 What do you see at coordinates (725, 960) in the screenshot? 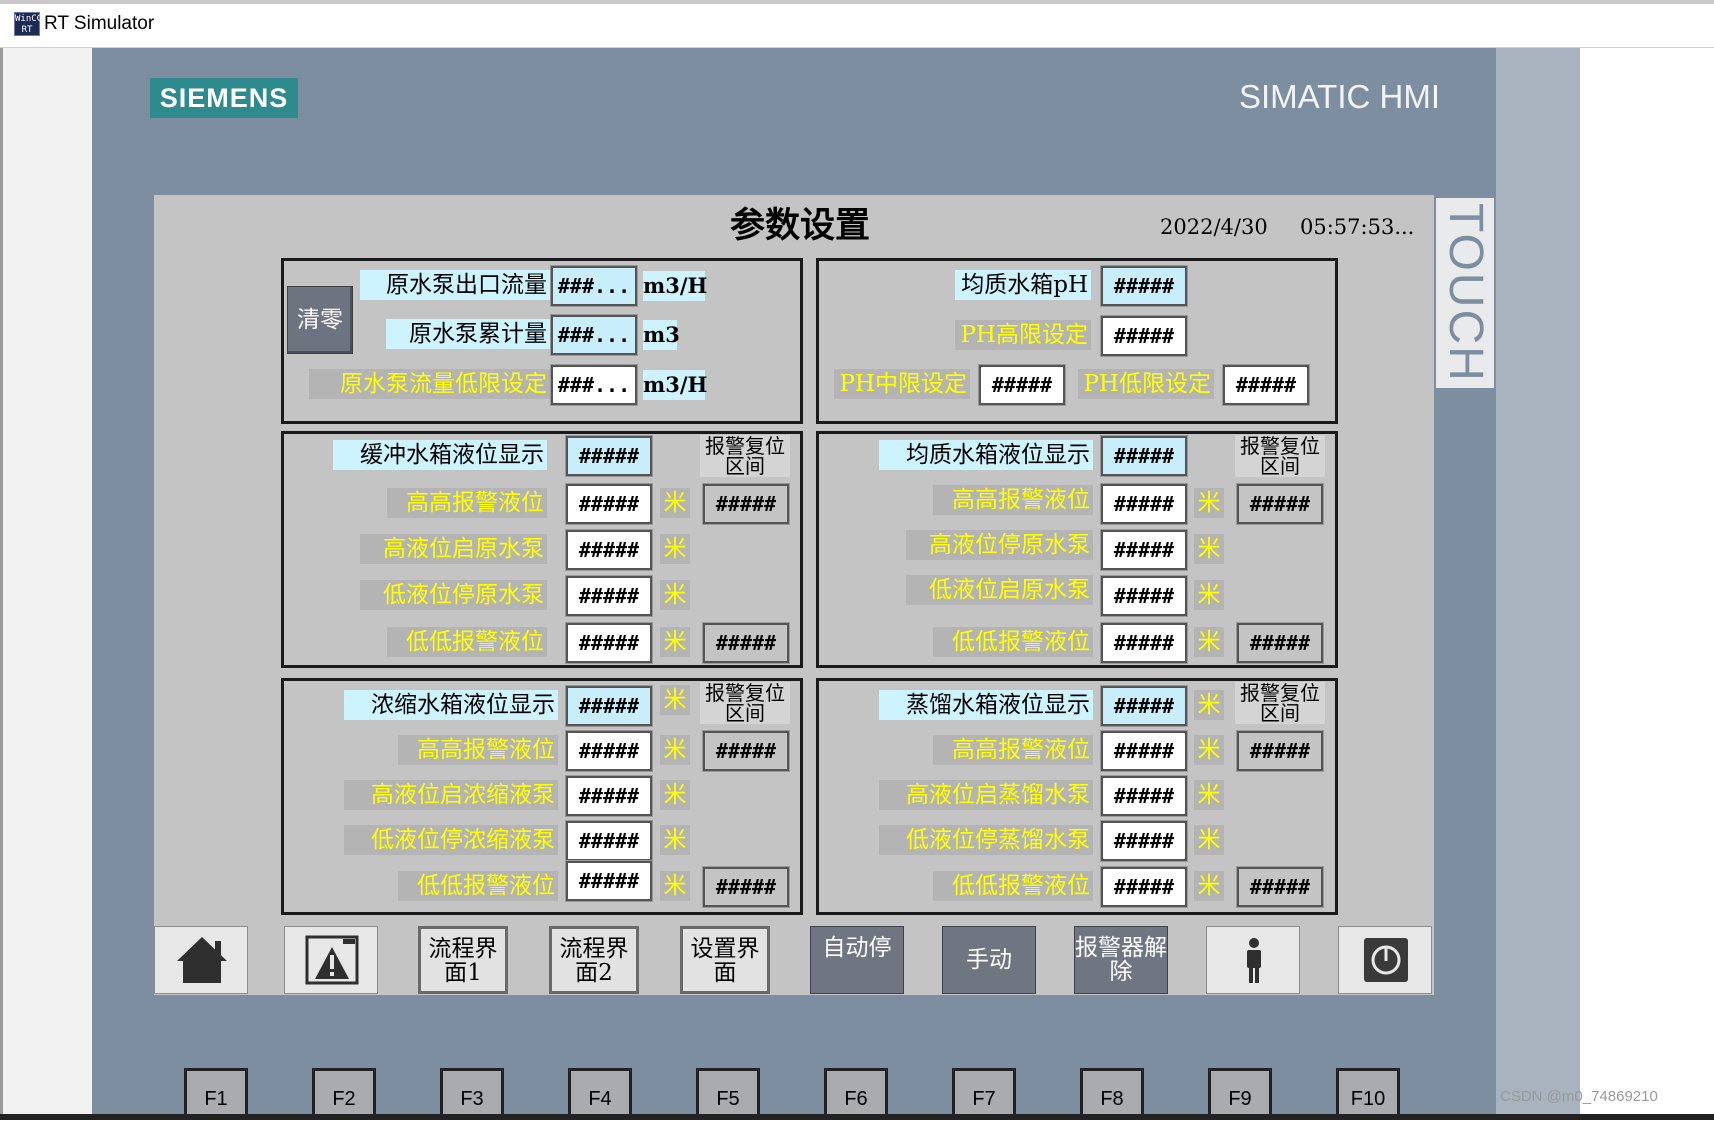
I see `settings-screen-button: 设置界面` at bounding box center [725, 960].